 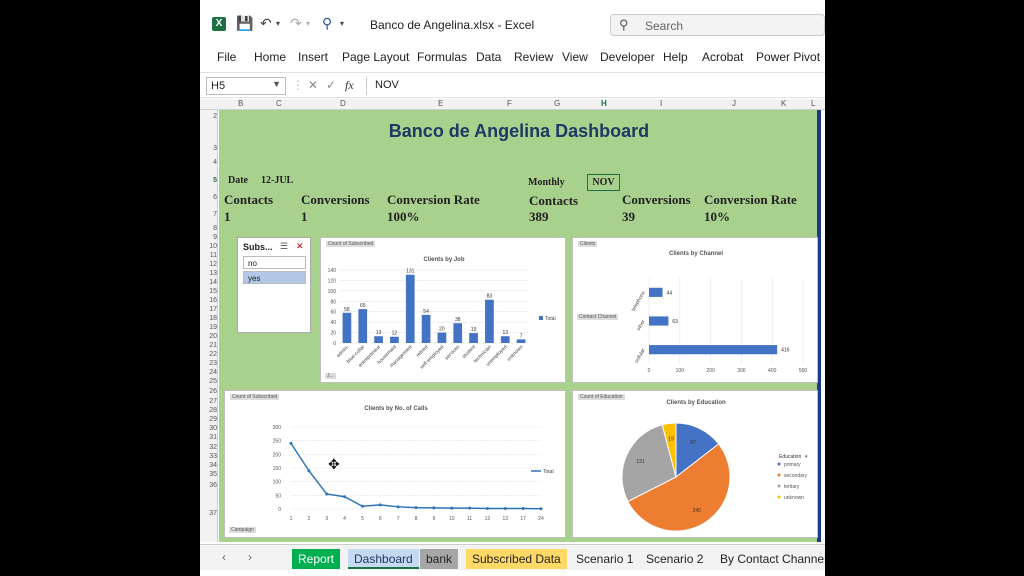 I want to click on col-header: F, so click(x=509, y=103).